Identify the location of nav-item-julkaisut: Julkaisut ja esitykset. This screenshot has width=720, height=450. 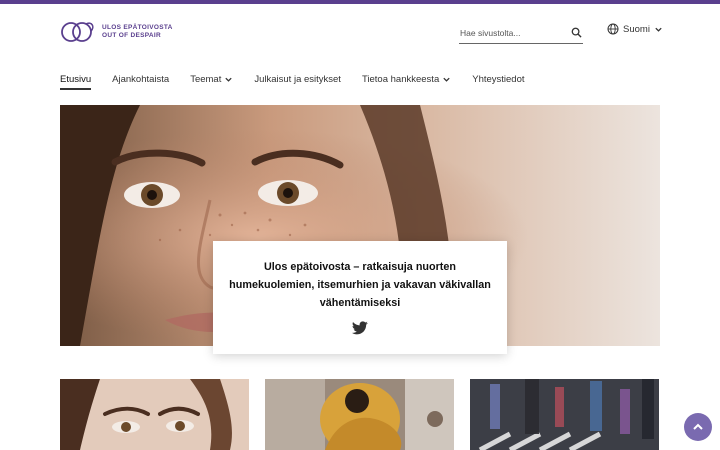
(297, 79).